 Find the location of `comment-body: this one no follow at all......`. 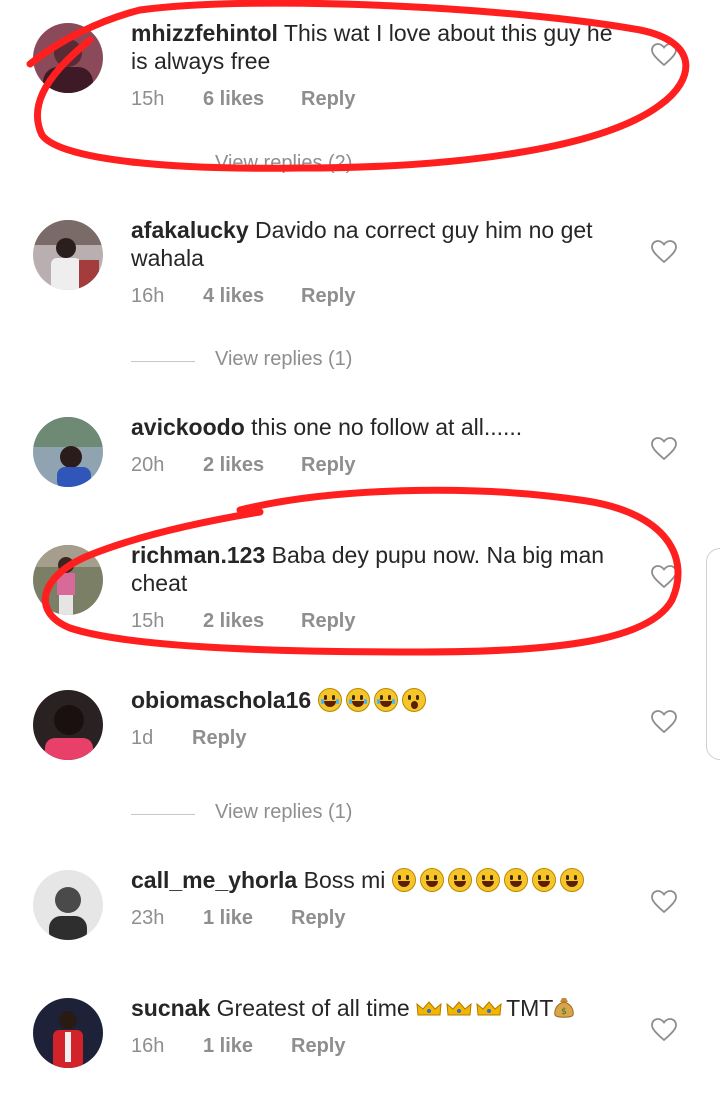

comment-body: this one no follow at all...... is located at coordinates (387, 427).